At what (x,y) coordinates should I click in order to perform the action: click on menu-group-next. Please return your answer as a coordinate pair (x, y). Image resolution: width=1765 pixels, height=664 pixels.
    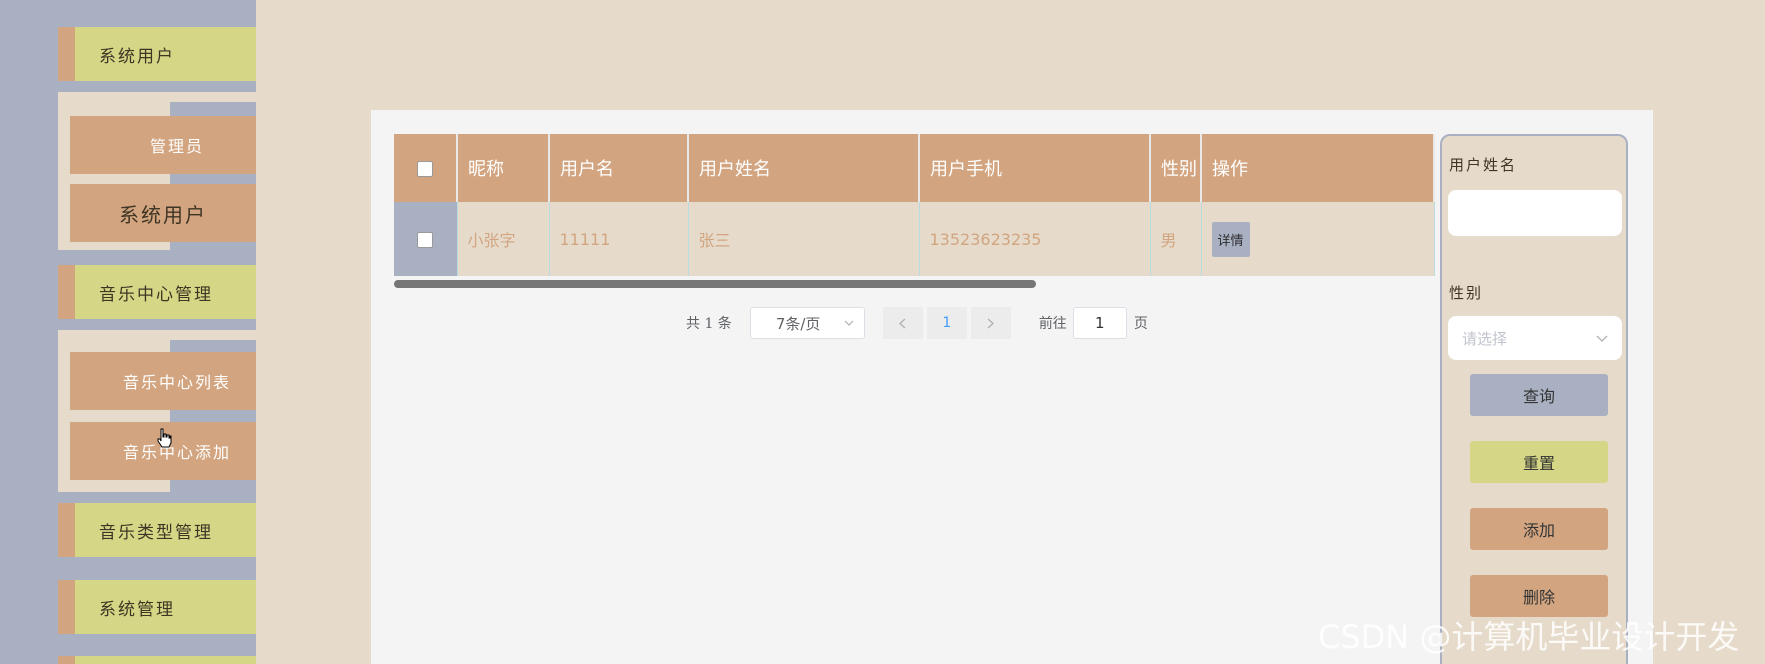
    Looking at the image, I should click on (157, 660).